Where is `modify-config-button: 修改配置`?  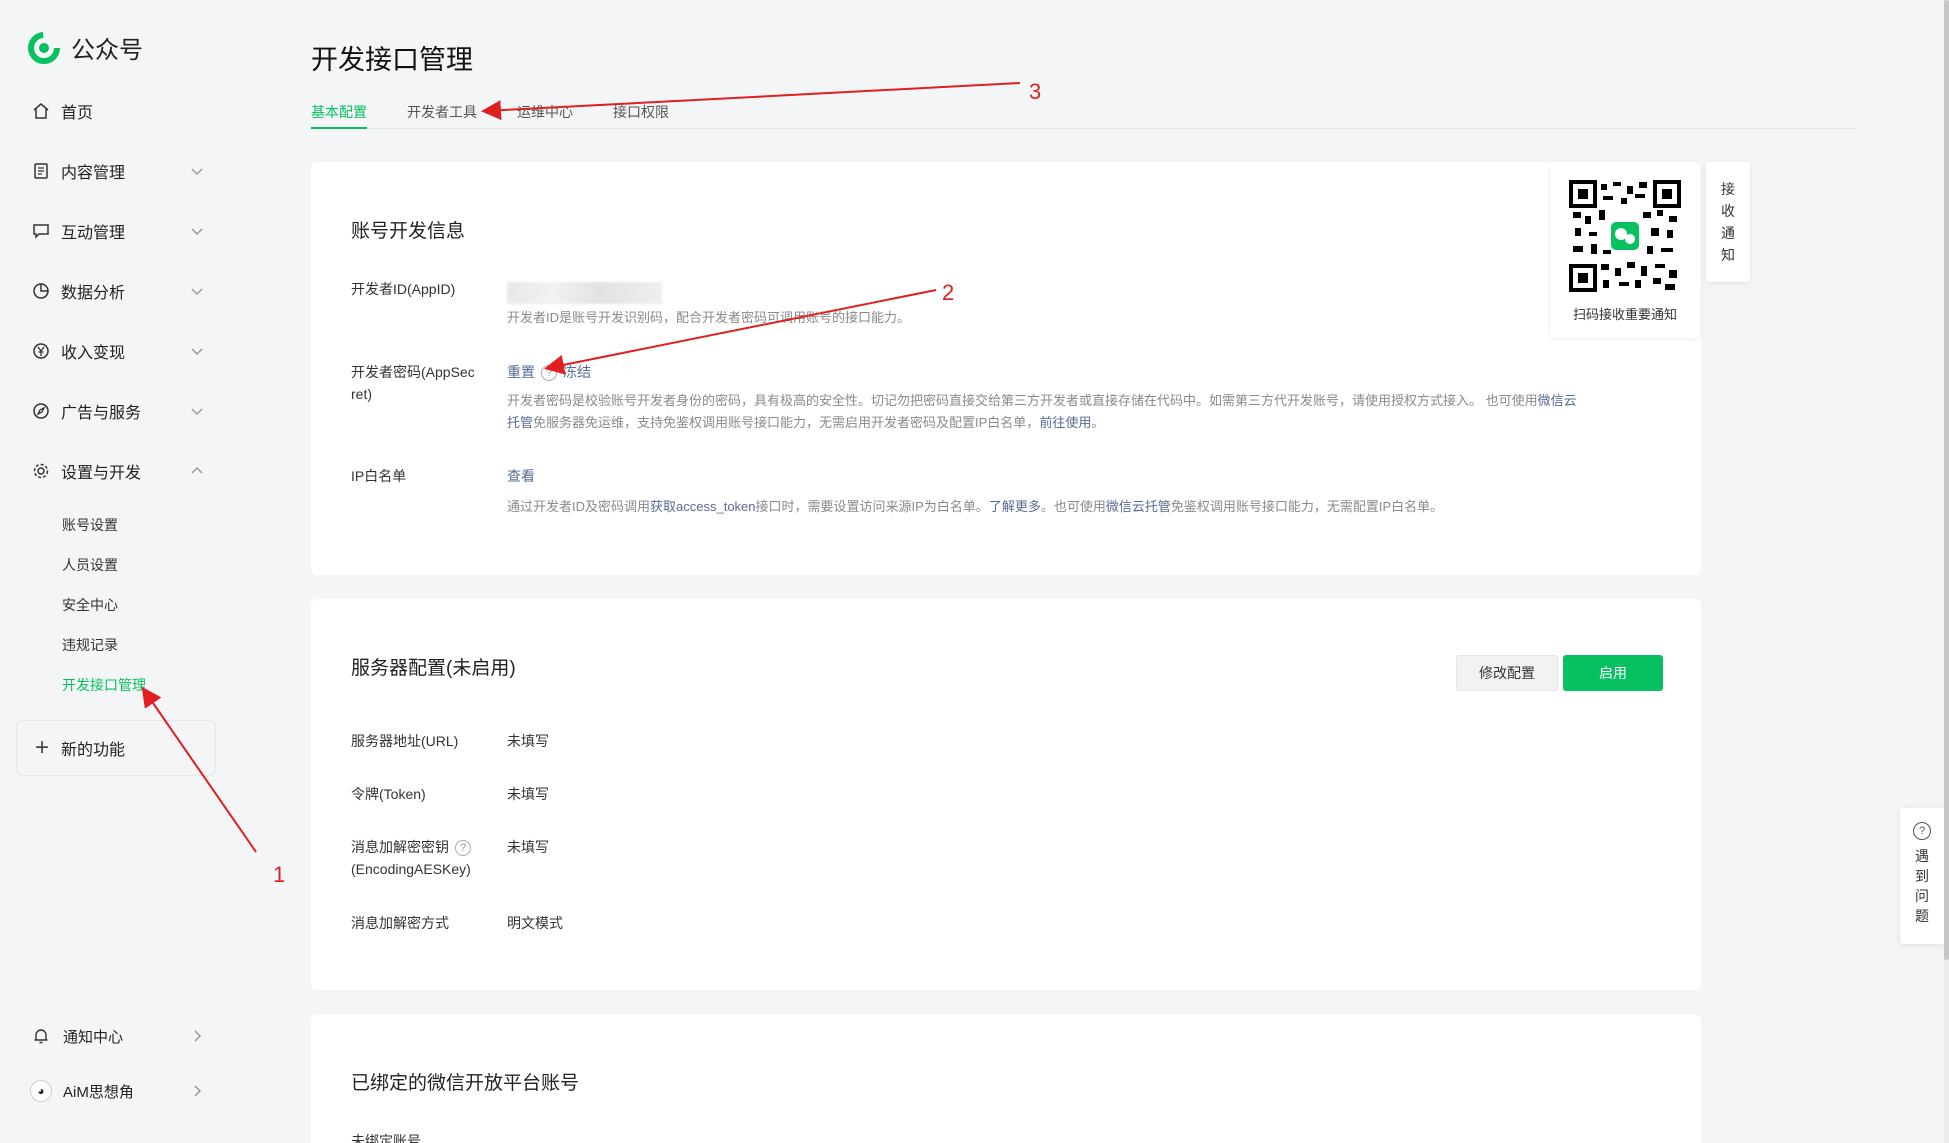 modify-config-button: 修改配置 is located at coordinates (1507, 673).